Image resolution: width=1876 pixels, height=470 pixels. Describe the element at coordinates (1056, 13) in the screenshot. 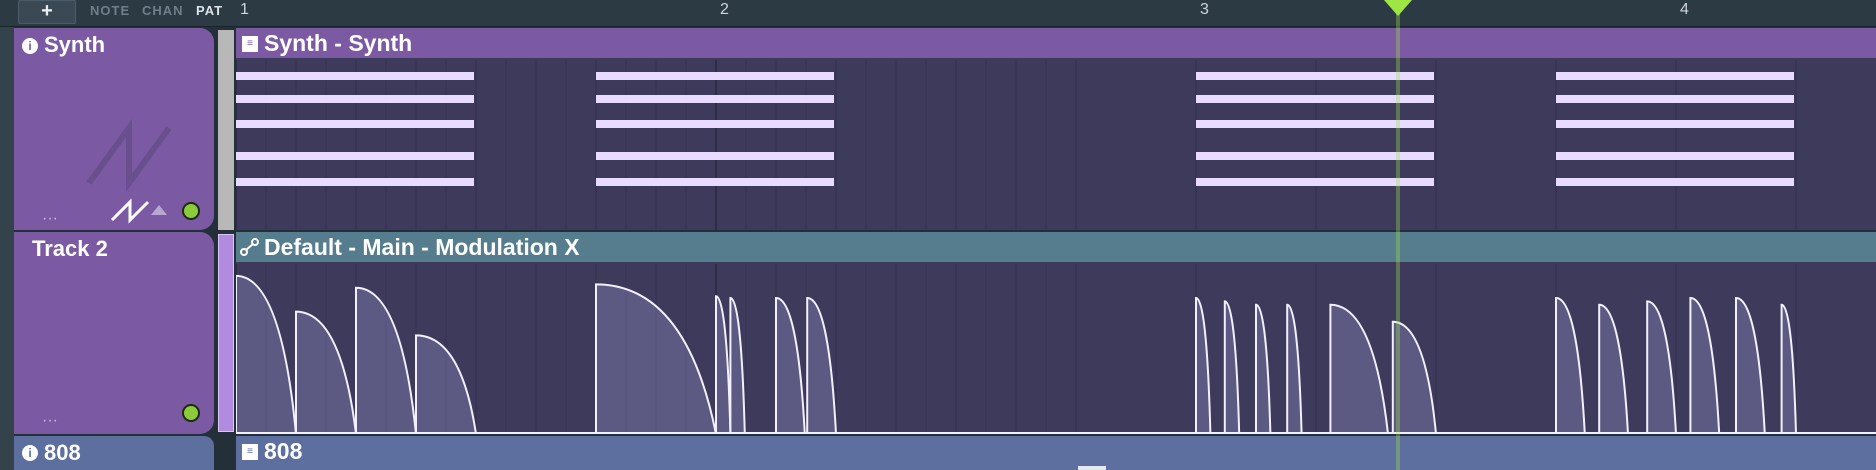

I see `timeline-ruler: 1 2 3 4` at that location.